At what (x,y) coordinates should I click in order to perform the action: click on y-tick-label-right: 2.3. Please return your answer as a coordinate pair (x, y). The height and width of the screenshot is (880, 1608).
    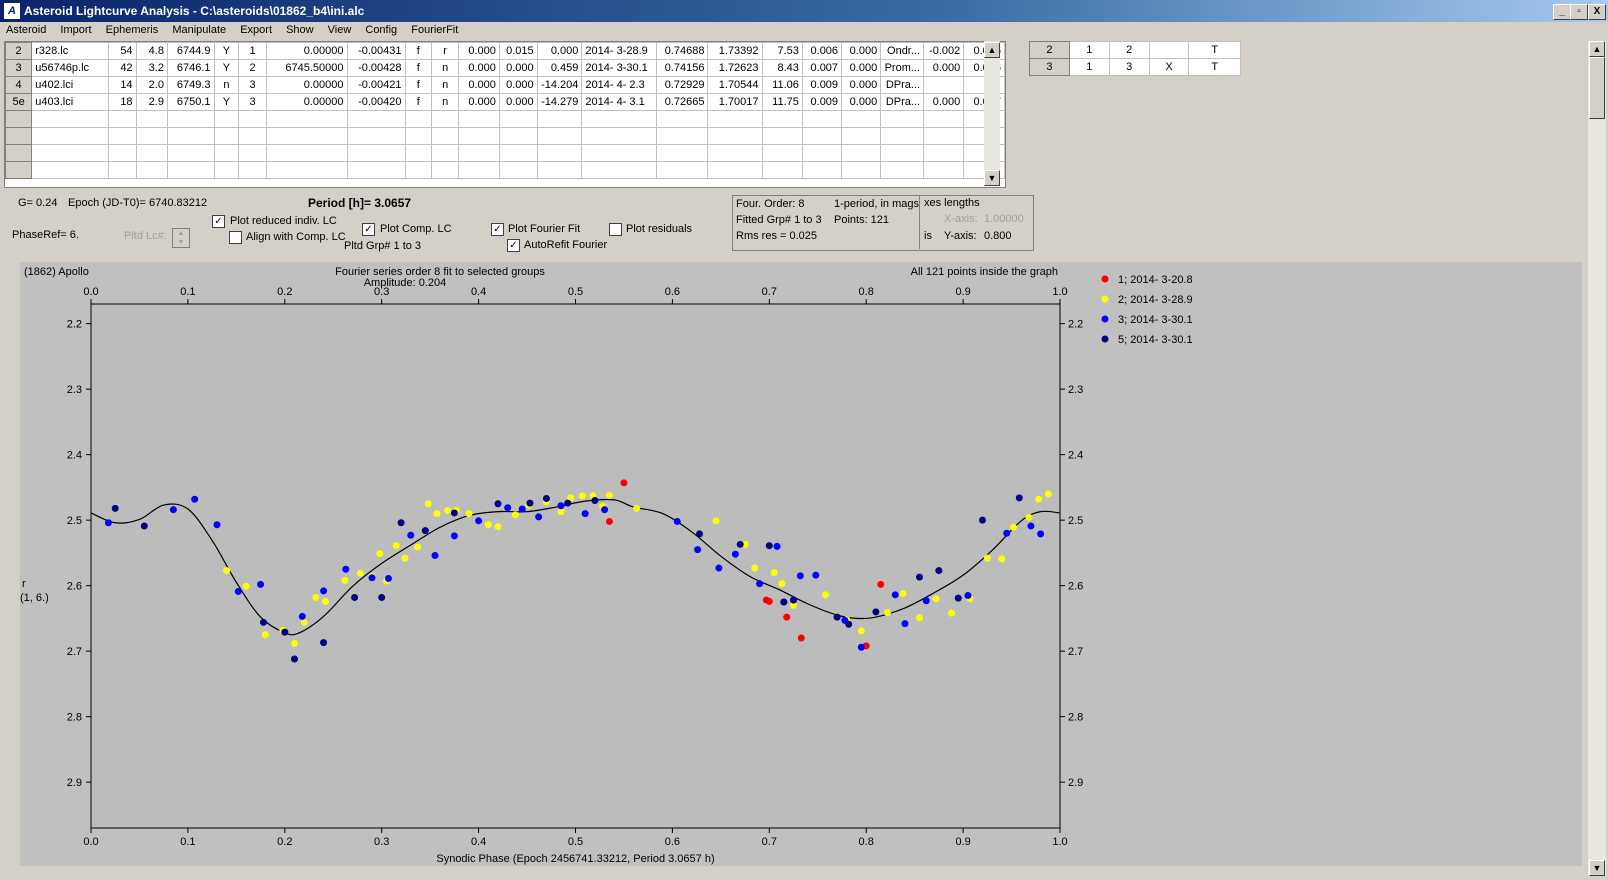
    Looking at the image, I should click on (1075, 390).